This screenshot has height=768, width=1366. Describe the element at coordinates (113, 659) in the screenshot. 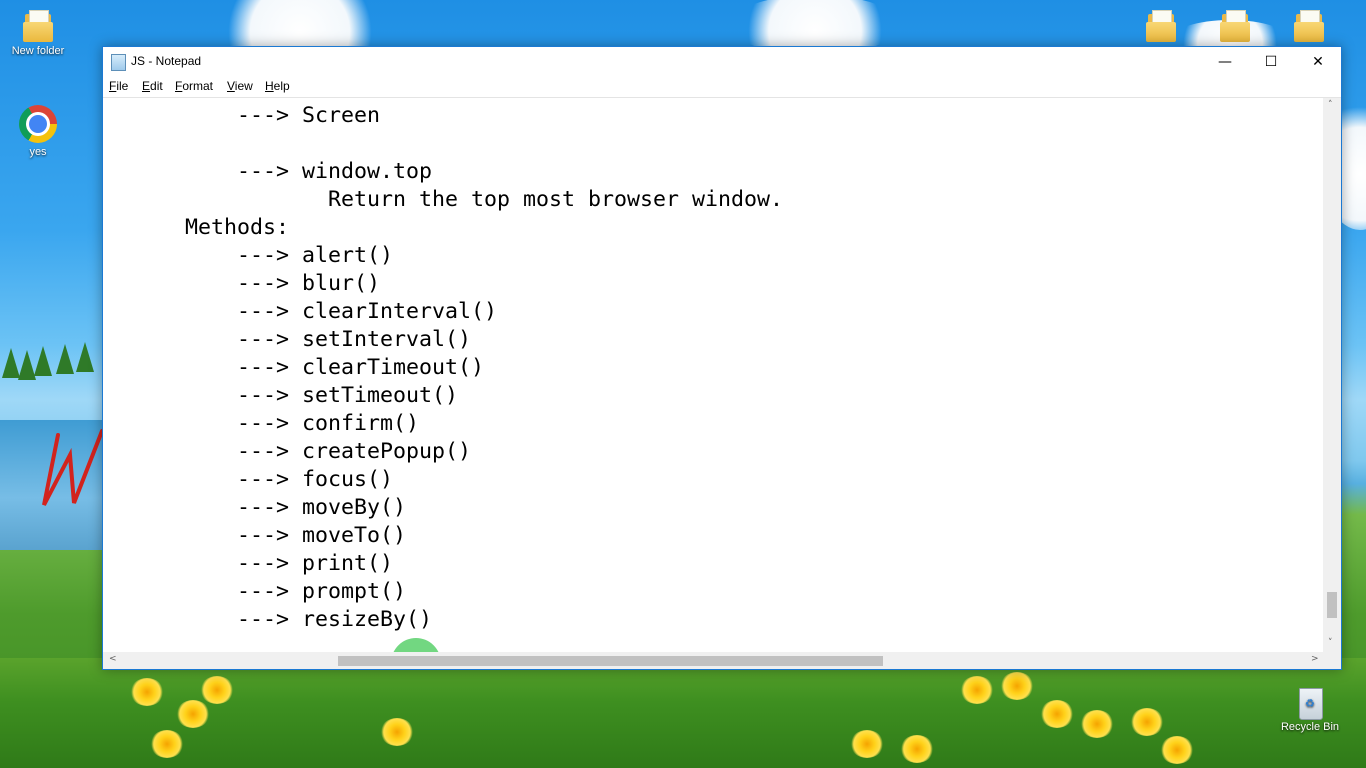

I see `scroll-left-arrow-icon: <` at that location.